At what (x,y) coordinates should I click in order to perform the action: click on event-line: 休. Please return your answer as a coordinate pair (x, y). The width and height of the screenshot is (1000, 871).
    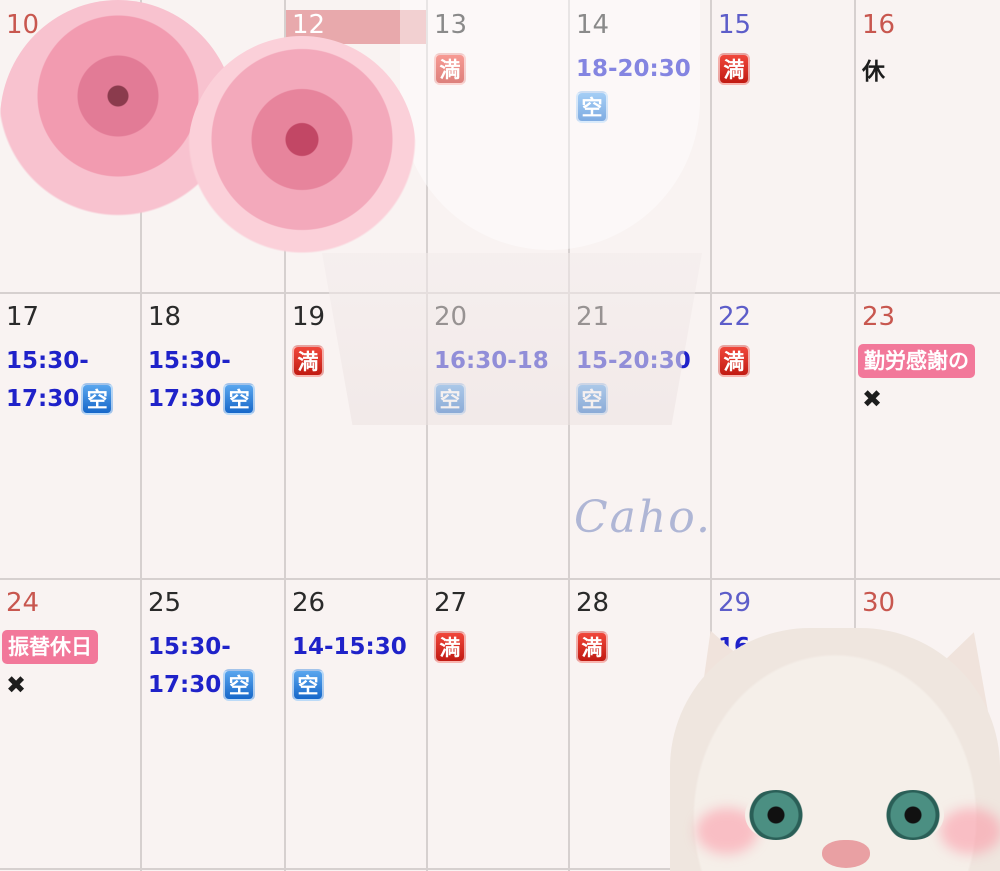
    Looking at the image, I should click on (929, 69).